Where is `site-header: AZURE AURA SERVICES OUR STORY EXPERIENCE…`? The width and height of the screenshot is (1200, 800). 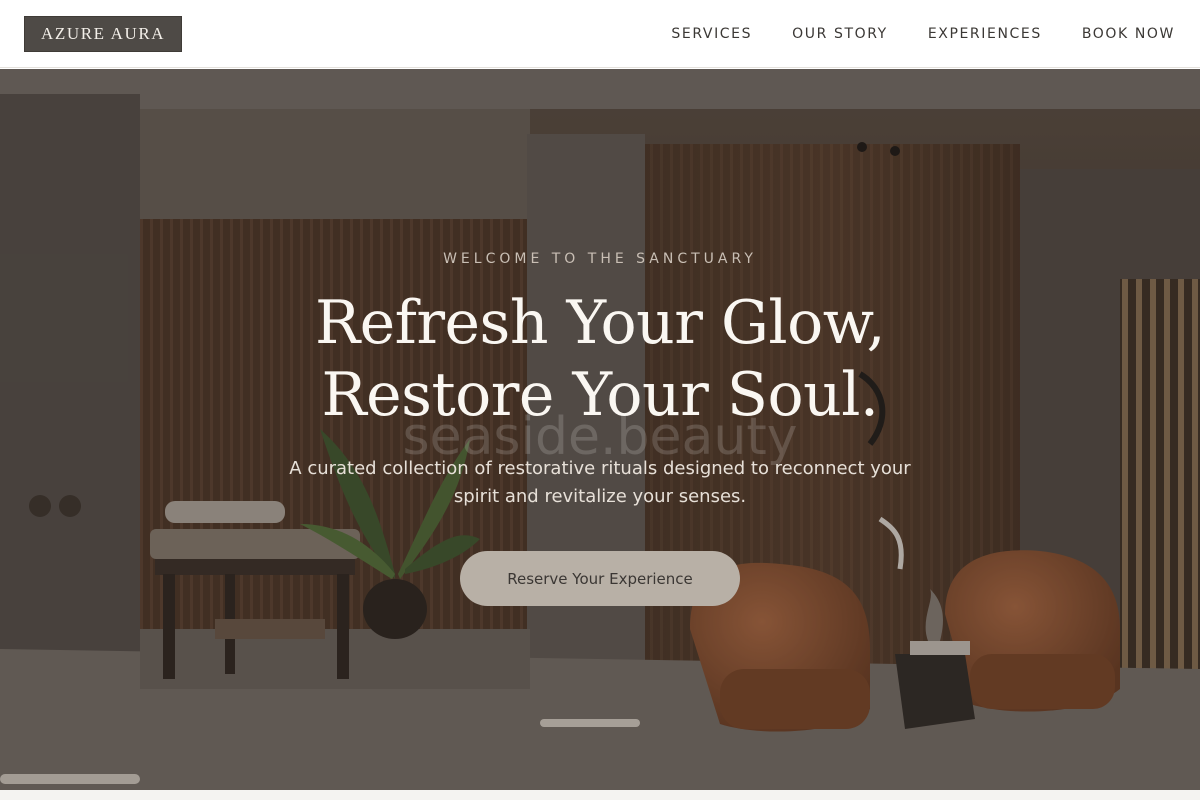
site-header: AZURE AURA SERVICES OUR STORY EXPERIENCE… is located at coordinates (600, 34).